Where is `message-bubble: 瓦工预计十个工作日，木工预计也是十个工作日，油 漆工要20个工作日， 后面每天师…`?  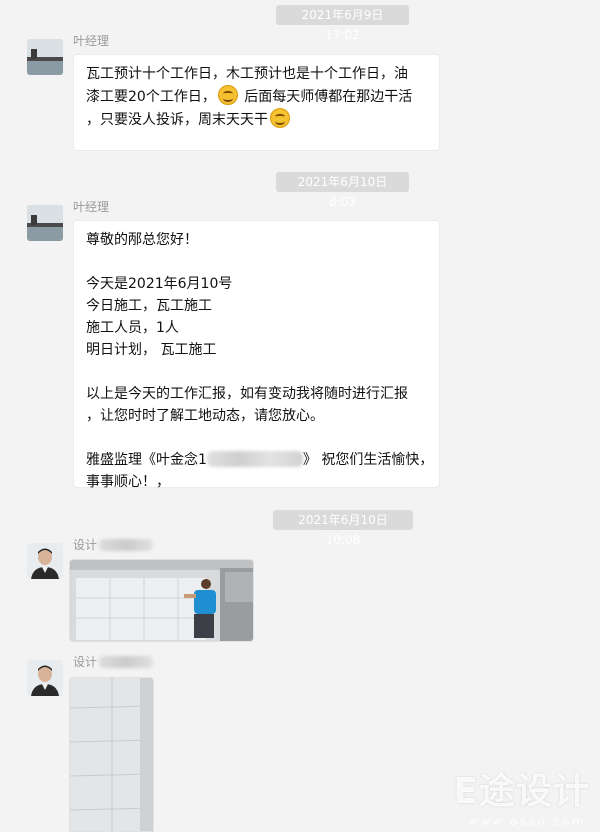
message-bubble: 瓦工预计十个工作日，木工预计也是十个工作日，油 漆工要20个工作日， 后面每天师… is located at coordinates (256, 102).